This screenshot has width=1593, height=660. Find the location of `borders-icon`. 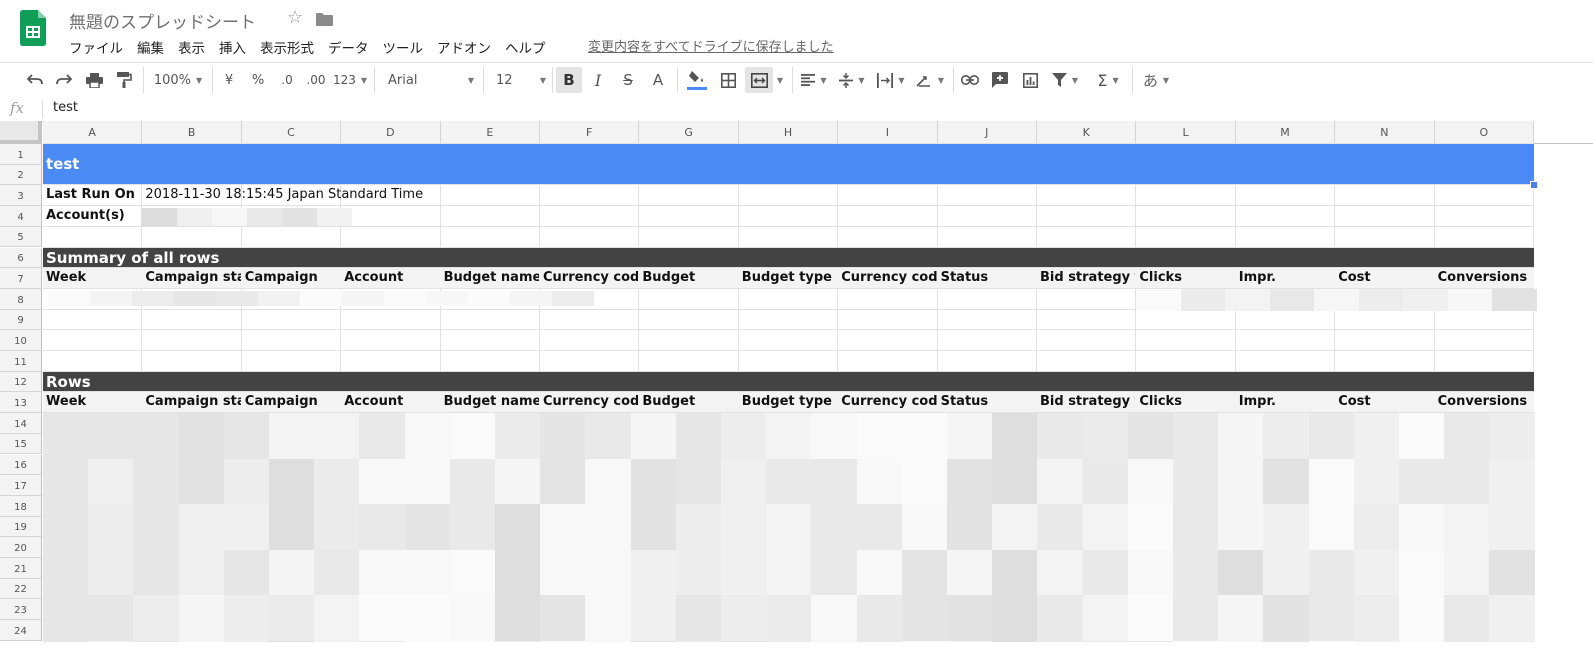

borders-icon is located at coordinates (728, 80).